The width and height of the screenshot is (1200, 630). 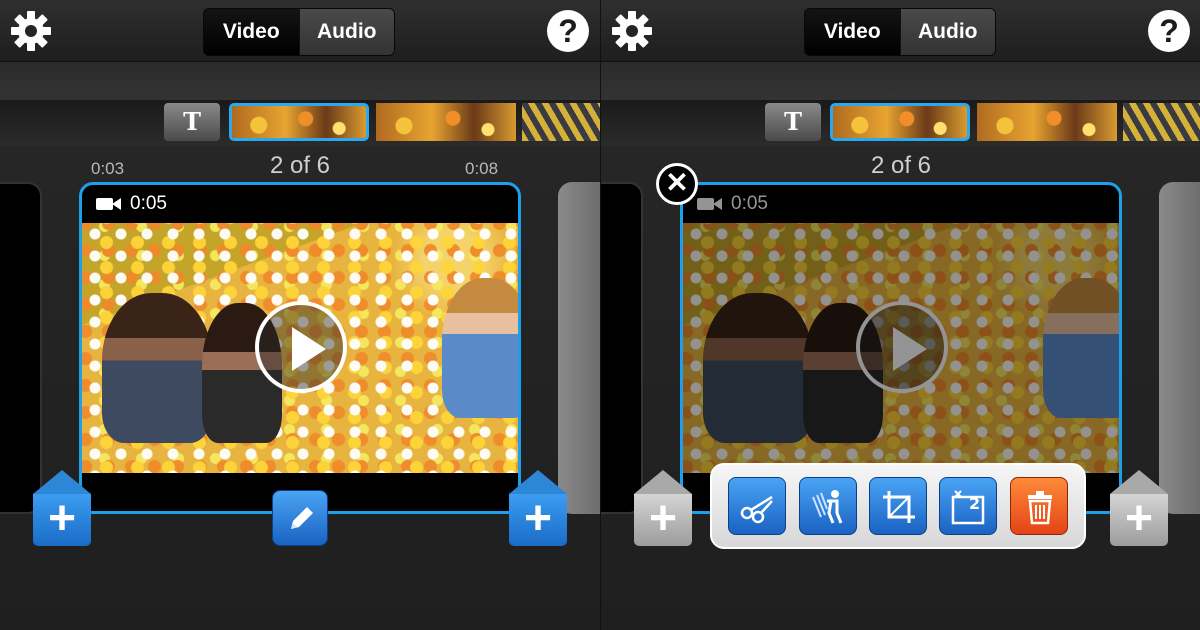 I want to click on svg-text: 2, so click(x=974, y=503).